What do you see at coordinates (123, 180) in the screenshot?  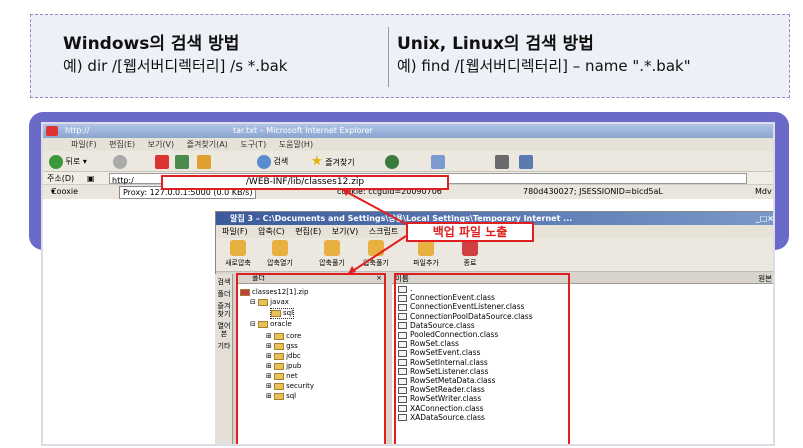 I see `address-prefix: http:/` at bounding box center [123, 180].